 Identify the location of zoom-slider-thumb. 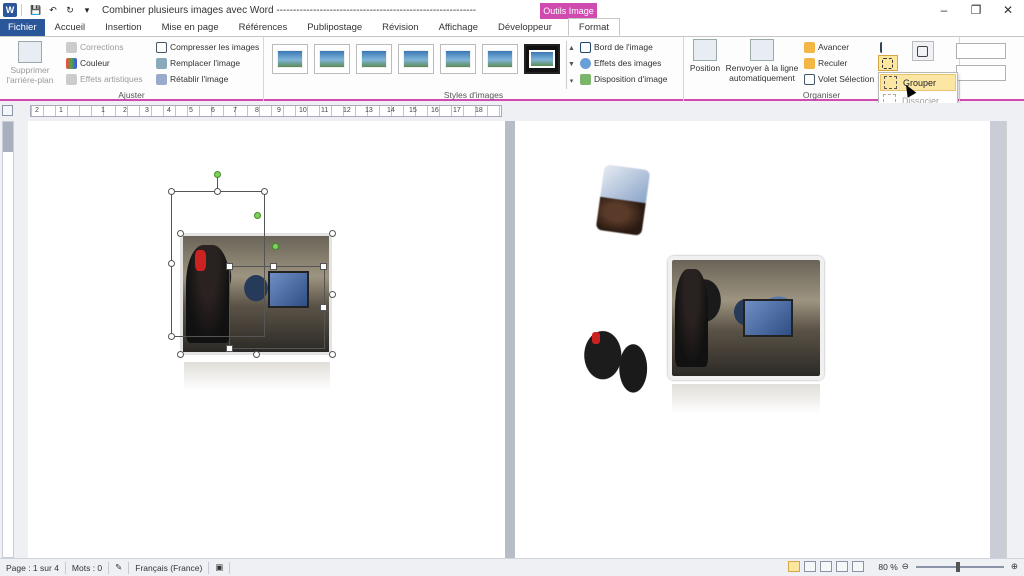
(957, 566).